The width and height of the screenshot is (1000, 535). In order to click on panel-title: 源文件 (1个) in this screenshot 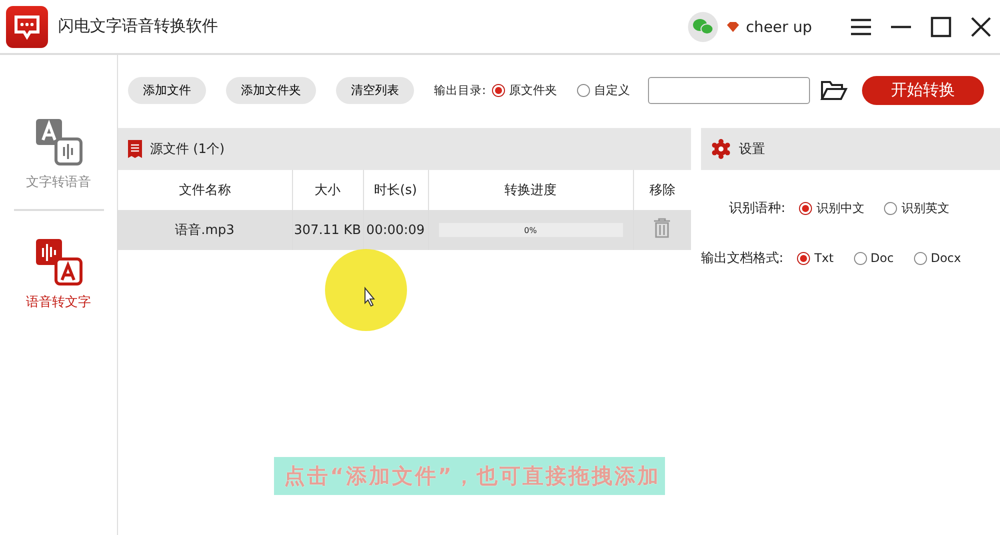, I will do `click(187, 149)`.